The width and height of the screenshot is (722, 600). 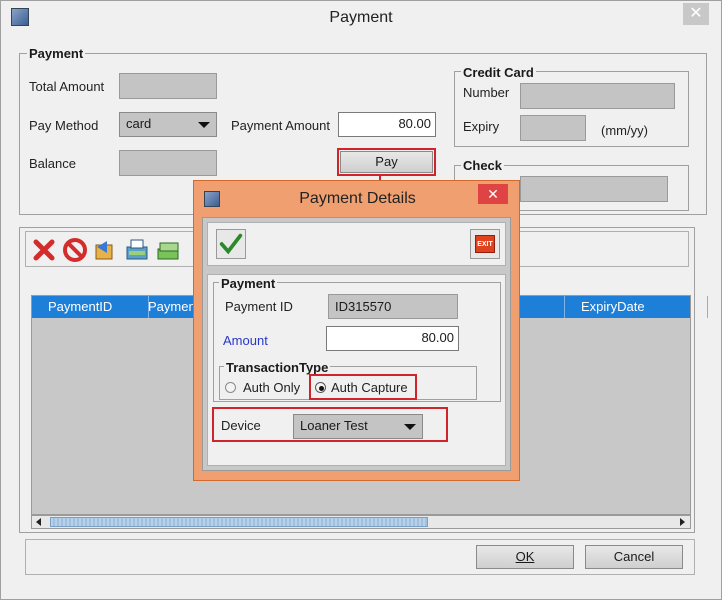 What do you see at coordinates (259, 306) in the screenshot?
I see `payment-id-label: Payment ID` at bounding box center [259, 306].